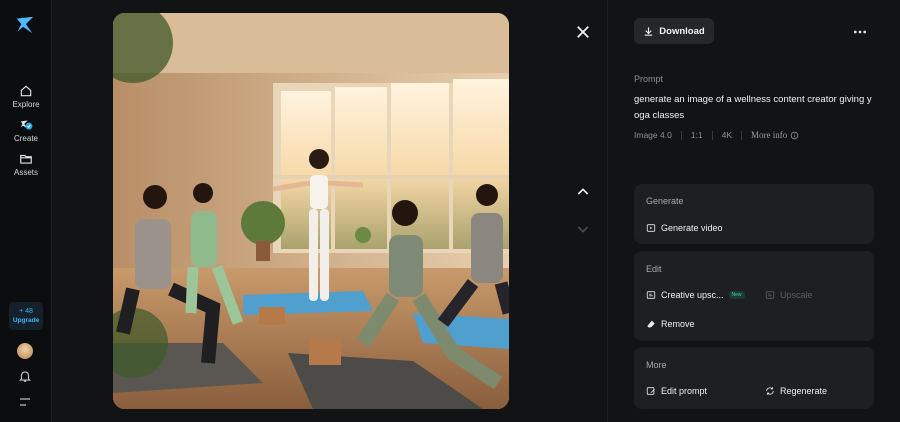  What do you see at coordinates (804, 391) in the screenshot?
I see `regenerate-label: Regenerate` at bounding box center [804, 391].